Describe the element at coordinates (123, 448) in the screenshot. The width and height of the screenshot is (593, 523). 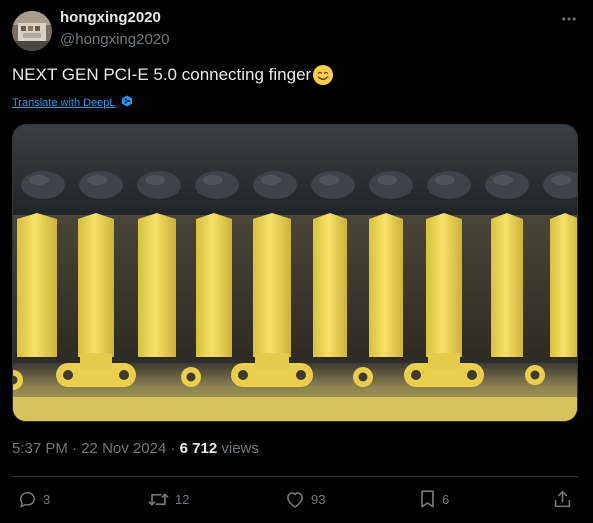
I see `tweet-date: 22 Nov 2024` at that location.